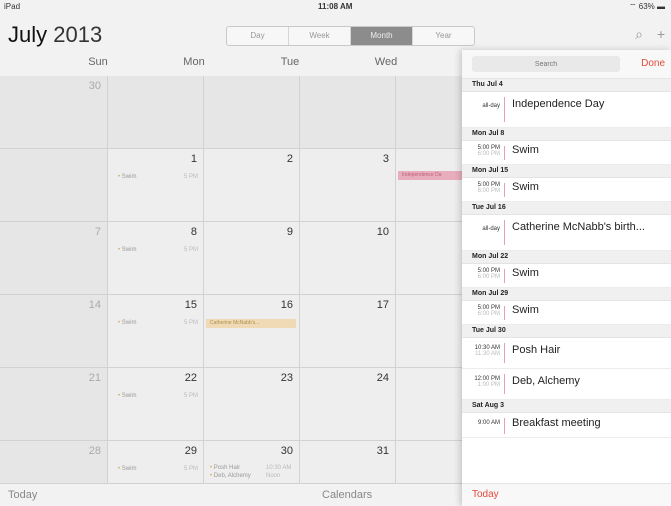  What do you see at coordinates (156, 462) in the screenshot?
I see `day-cell: 29` at bounding box center [156, 462].